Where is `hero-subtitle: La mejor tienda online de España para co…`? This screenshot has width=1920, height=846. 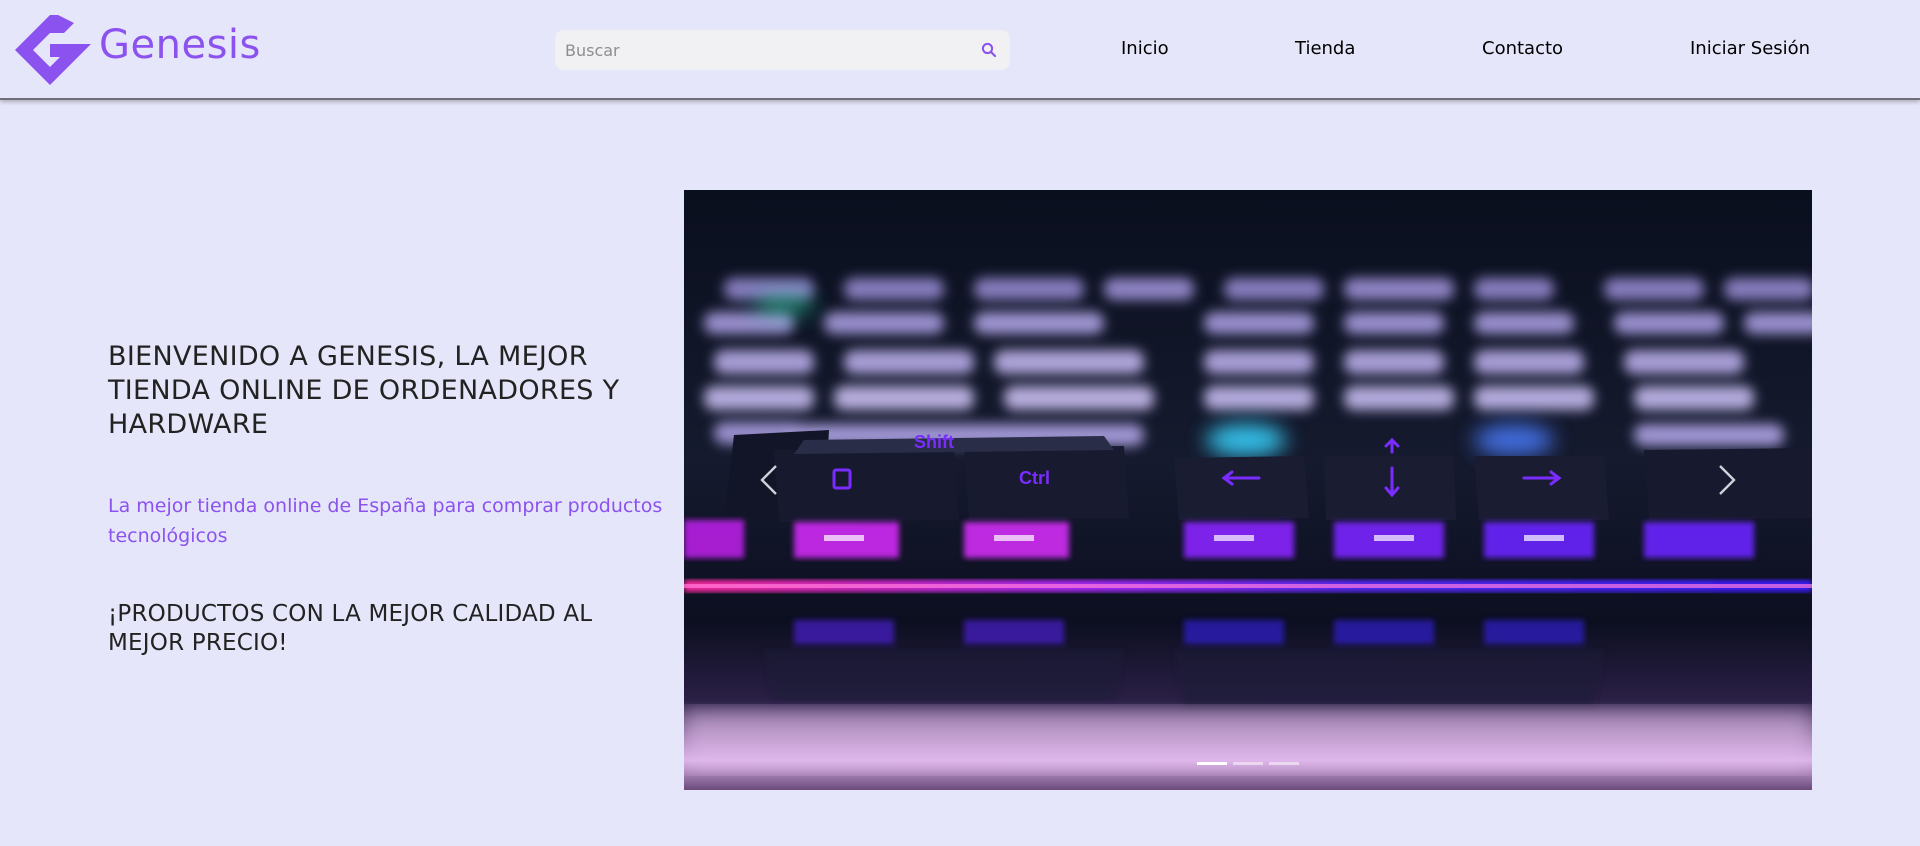 hero-subtitle: La mejor tienda online de España para co… is located at coordinates (385, 521).